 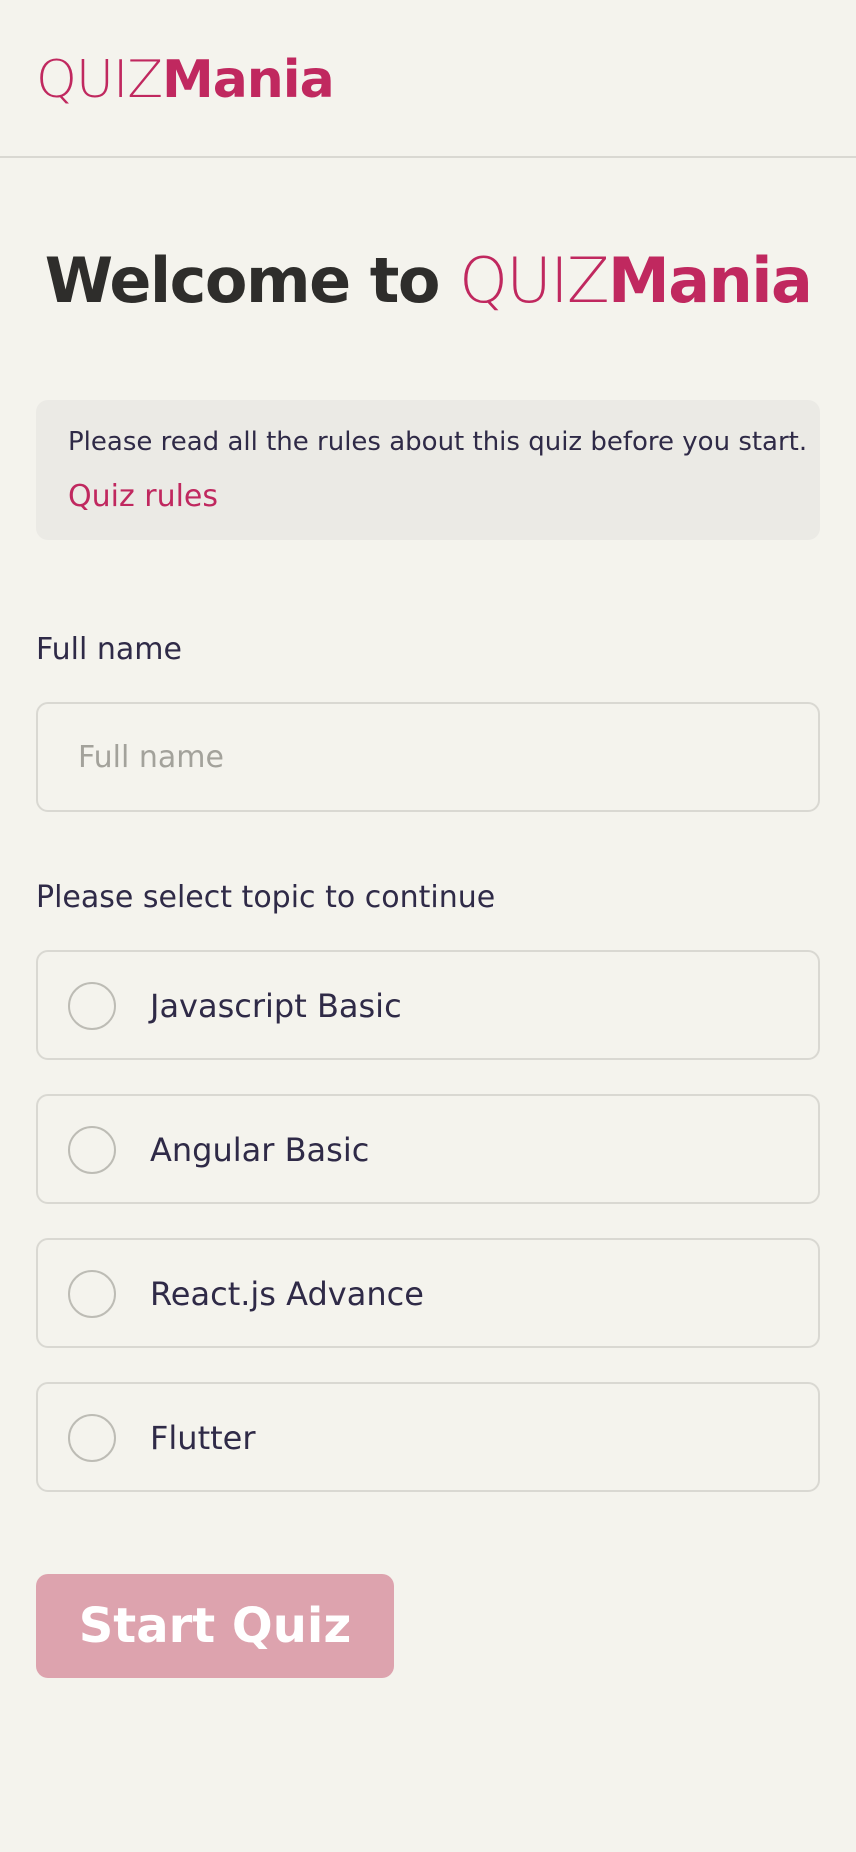 I want to click on welcome-heading: Welcome to QUIZMania, so click(x=428, y=281).